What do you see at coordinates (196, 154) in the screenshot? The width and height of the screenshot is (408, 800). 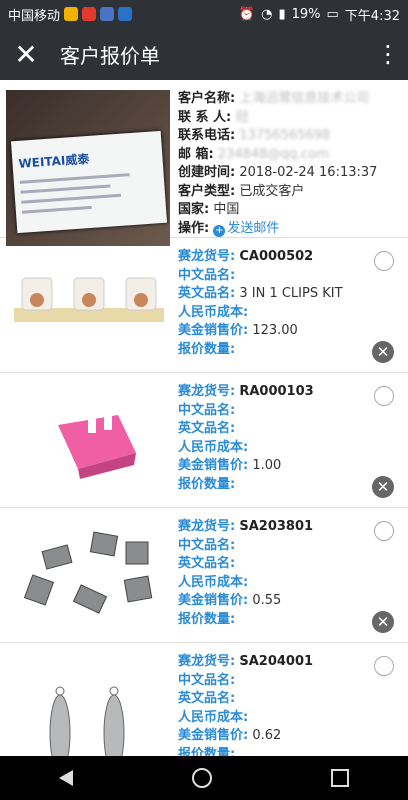 I see `field-label: 邮 箱:` at bounding box center [196, 154].